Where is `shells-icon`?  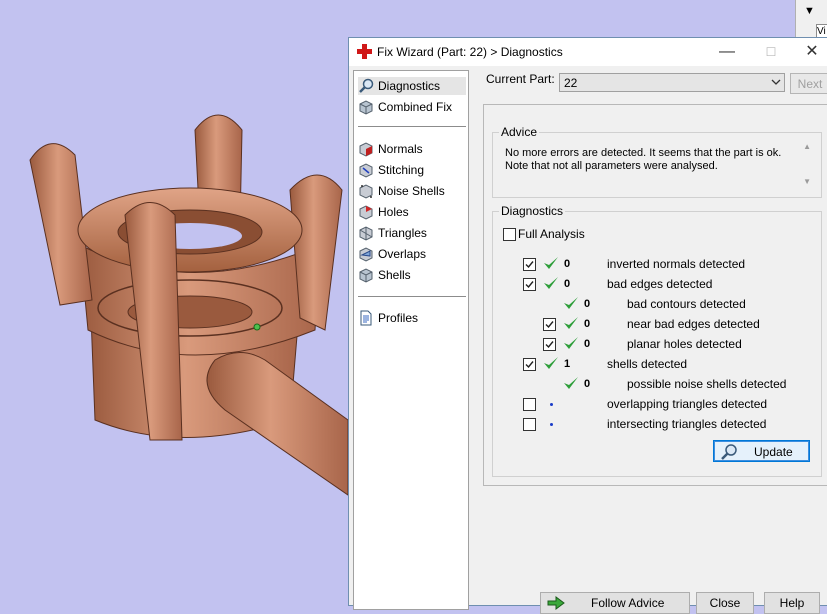 shells-icon is located at coordinates (366, 275).